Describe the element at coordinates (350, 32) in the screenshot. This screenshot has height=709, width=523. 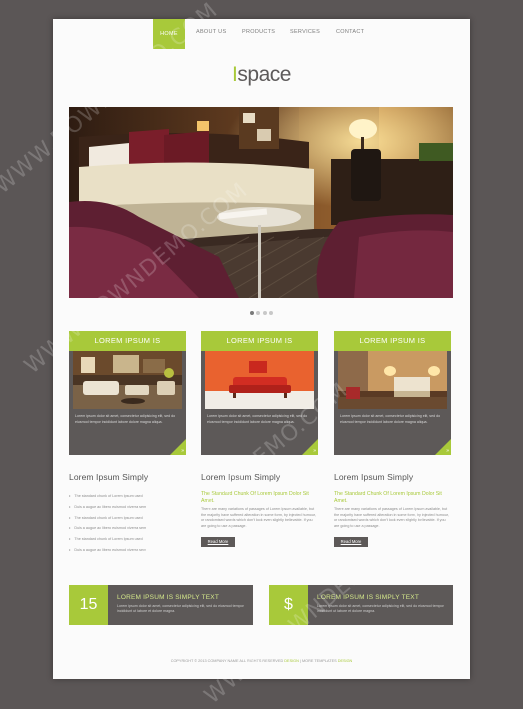
I see `nav-contact: CONTACT` at that location.